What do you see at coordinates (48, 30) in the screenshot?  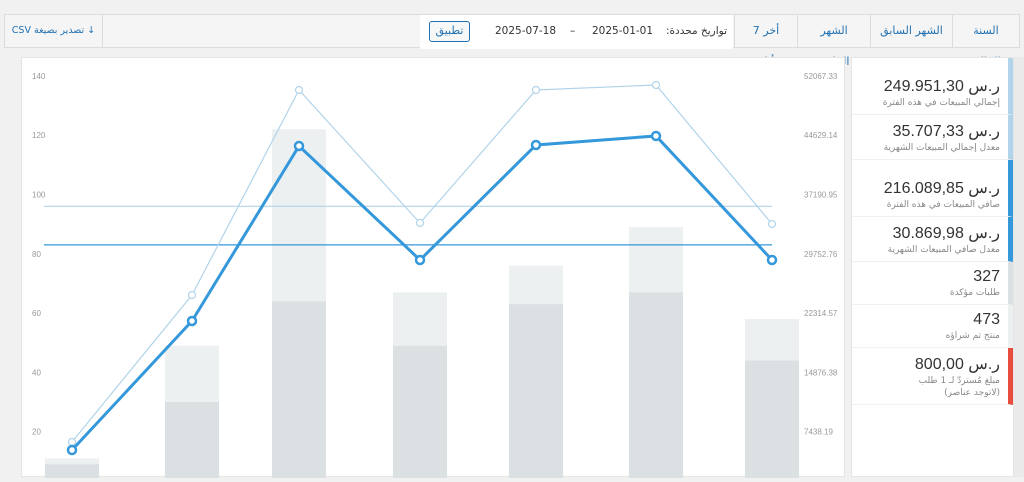 I see `export-csv-label: تصدير بصيغة CSV` at bounding box center [48, 30].